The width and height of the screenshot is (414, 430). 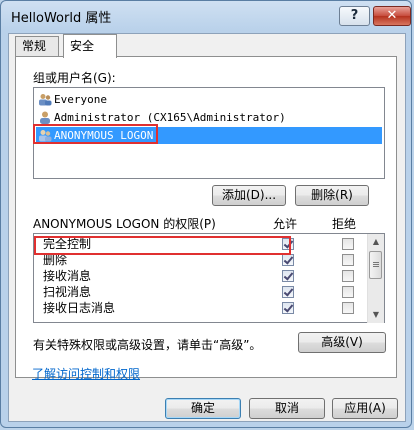 I want to click on permissions-scrollbar: ▲ ▼, so click(x=375, y=278).